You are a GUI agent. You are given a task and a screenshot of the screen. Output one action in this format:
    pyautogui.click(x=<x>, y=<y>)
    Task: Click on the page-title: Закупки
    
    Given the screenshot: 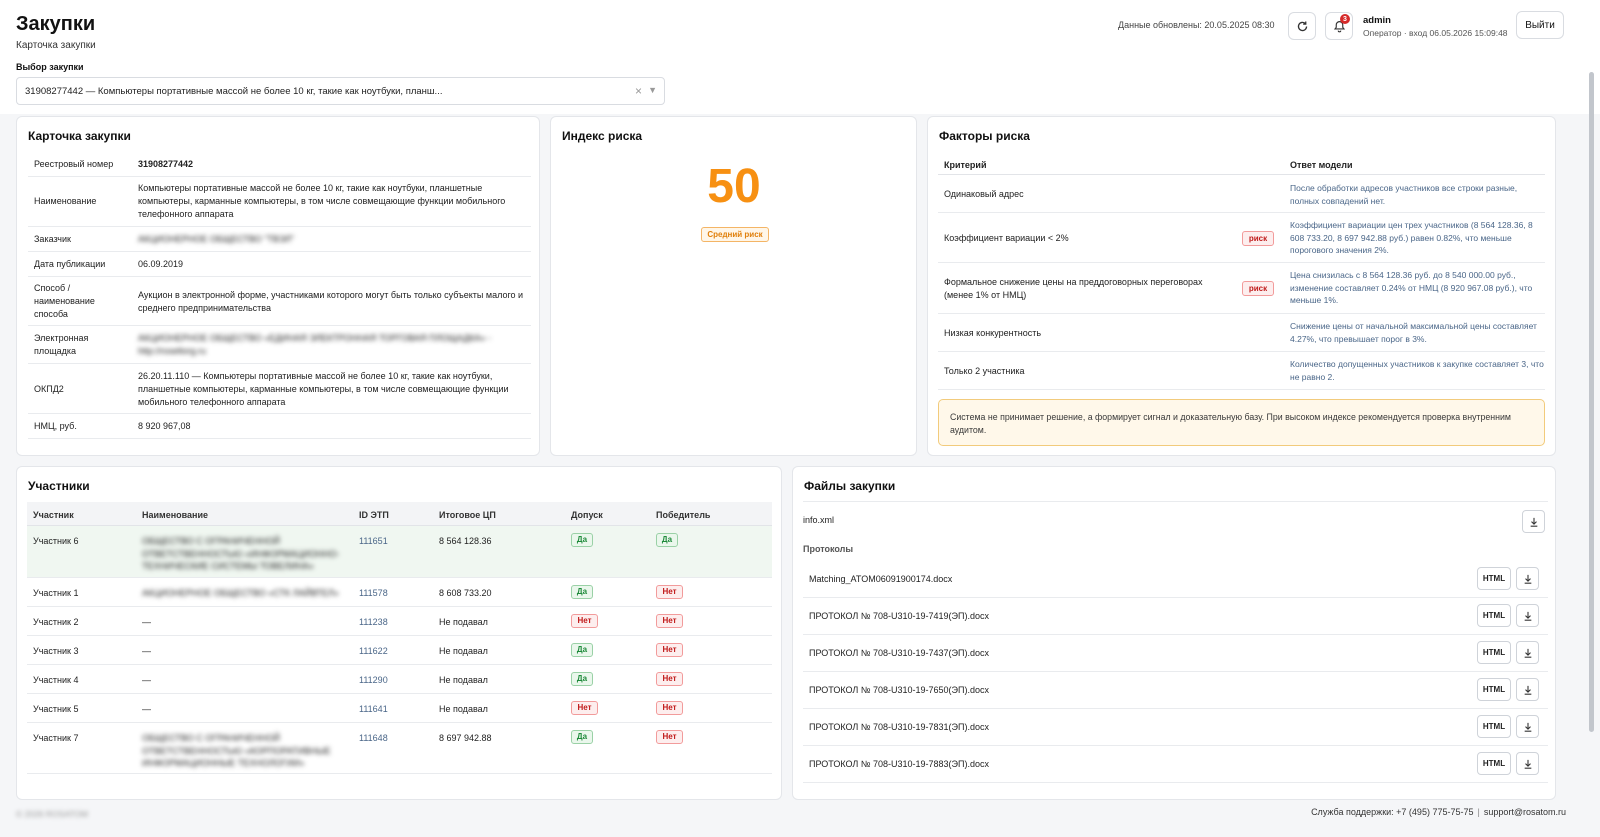 What is the action you would take?
    pyautogui.click(x=56, y=24)
    